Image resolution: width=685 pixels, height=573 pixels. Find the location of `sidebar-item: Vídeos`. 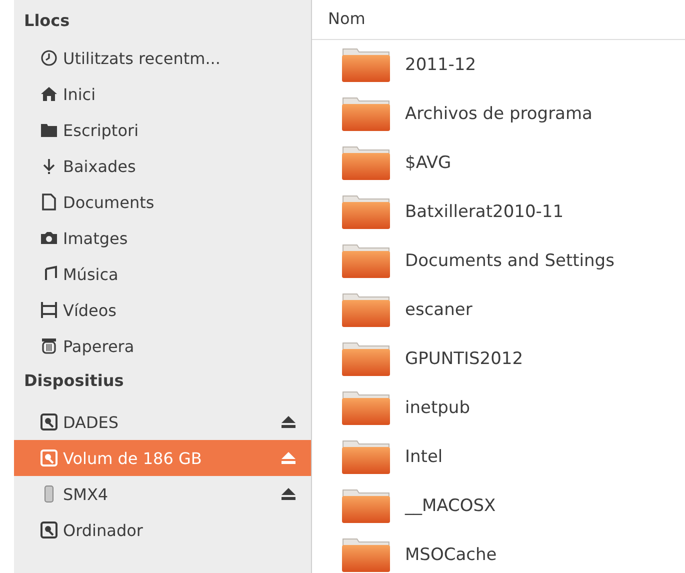

sidebar-item: Vídeos is located at coordinates (162, 310).